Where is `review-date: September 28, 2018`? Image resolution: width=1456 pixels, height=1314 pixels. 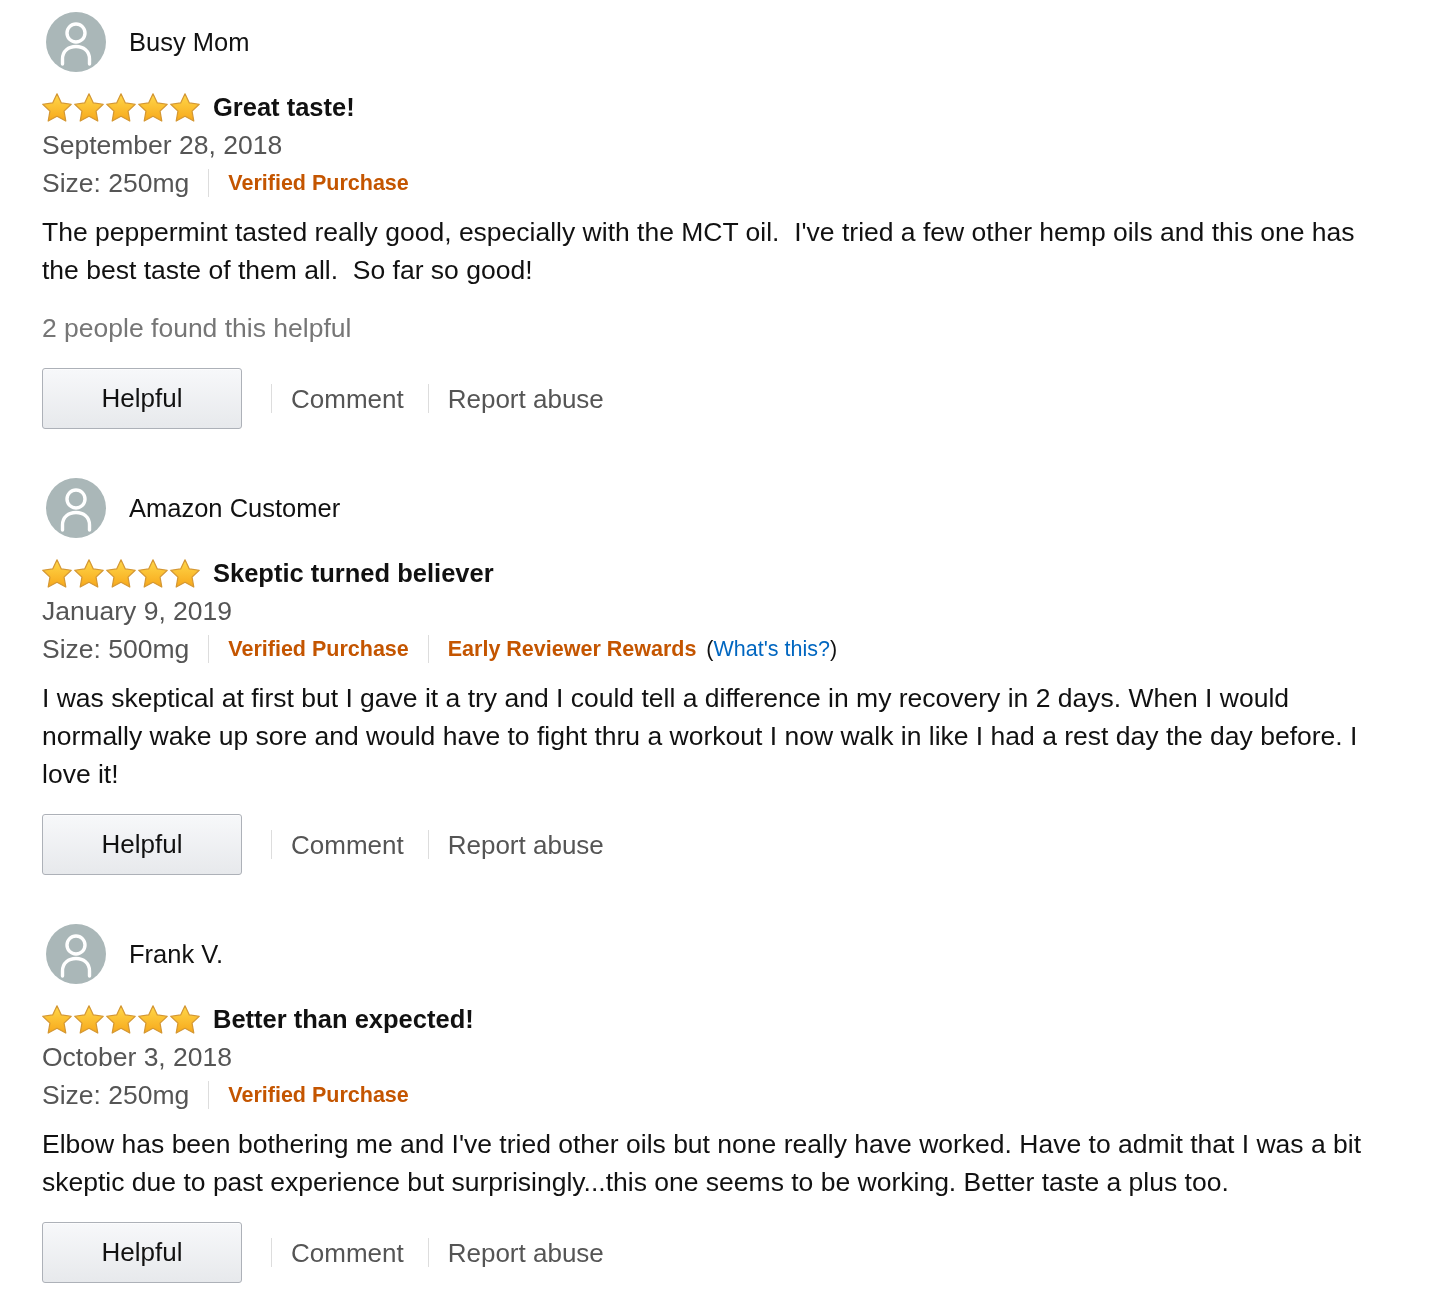 review-date: September 28, 2018 is located at coordinates (162, 145).